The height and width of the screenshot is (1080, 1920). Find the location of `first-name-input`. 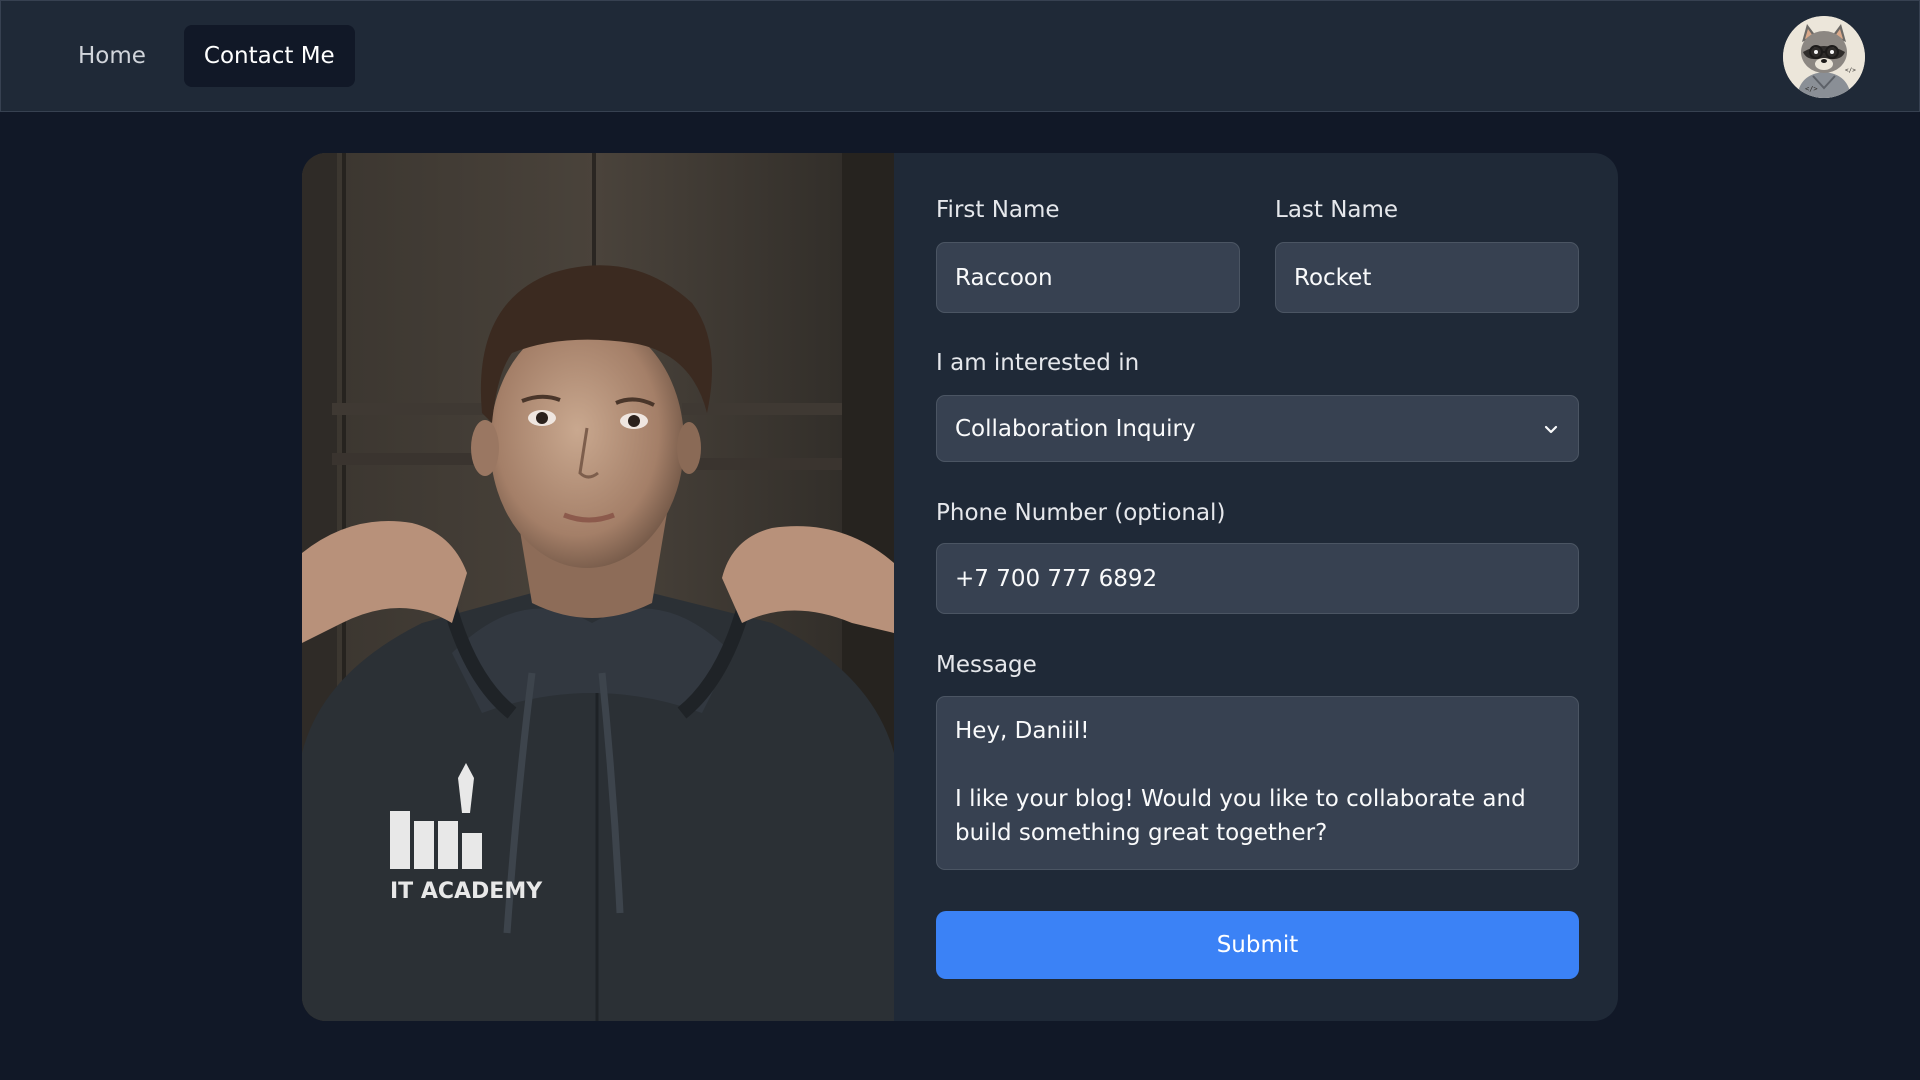

first-name-input is located at coordinates (1088, 277).